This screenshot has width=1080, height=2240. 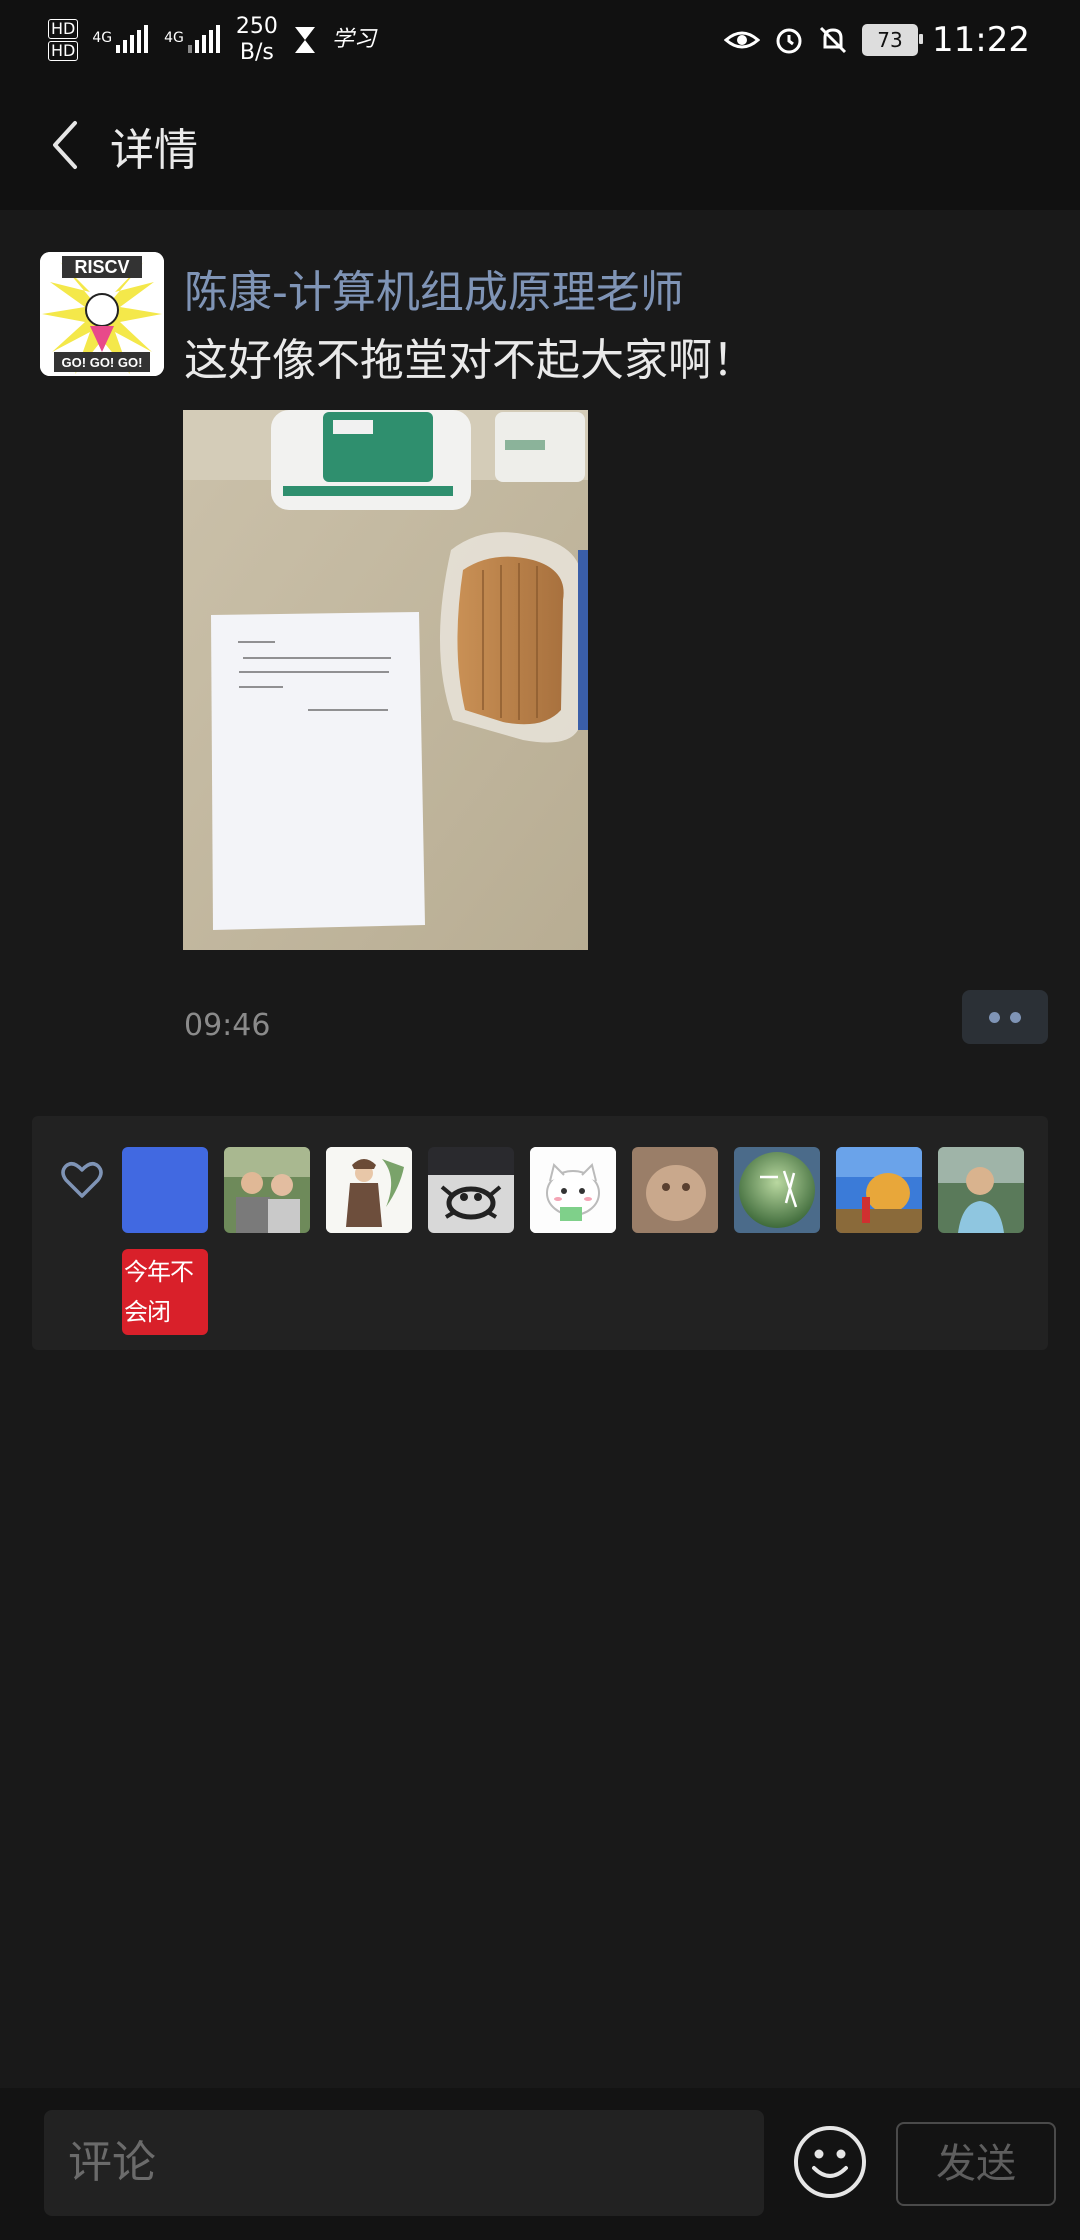 What do you see at coordinates (470, 360) in the screenshot?
I see `post-text: 这好像不拖堂对不起大家啊！` at bounding box center [470, 360].